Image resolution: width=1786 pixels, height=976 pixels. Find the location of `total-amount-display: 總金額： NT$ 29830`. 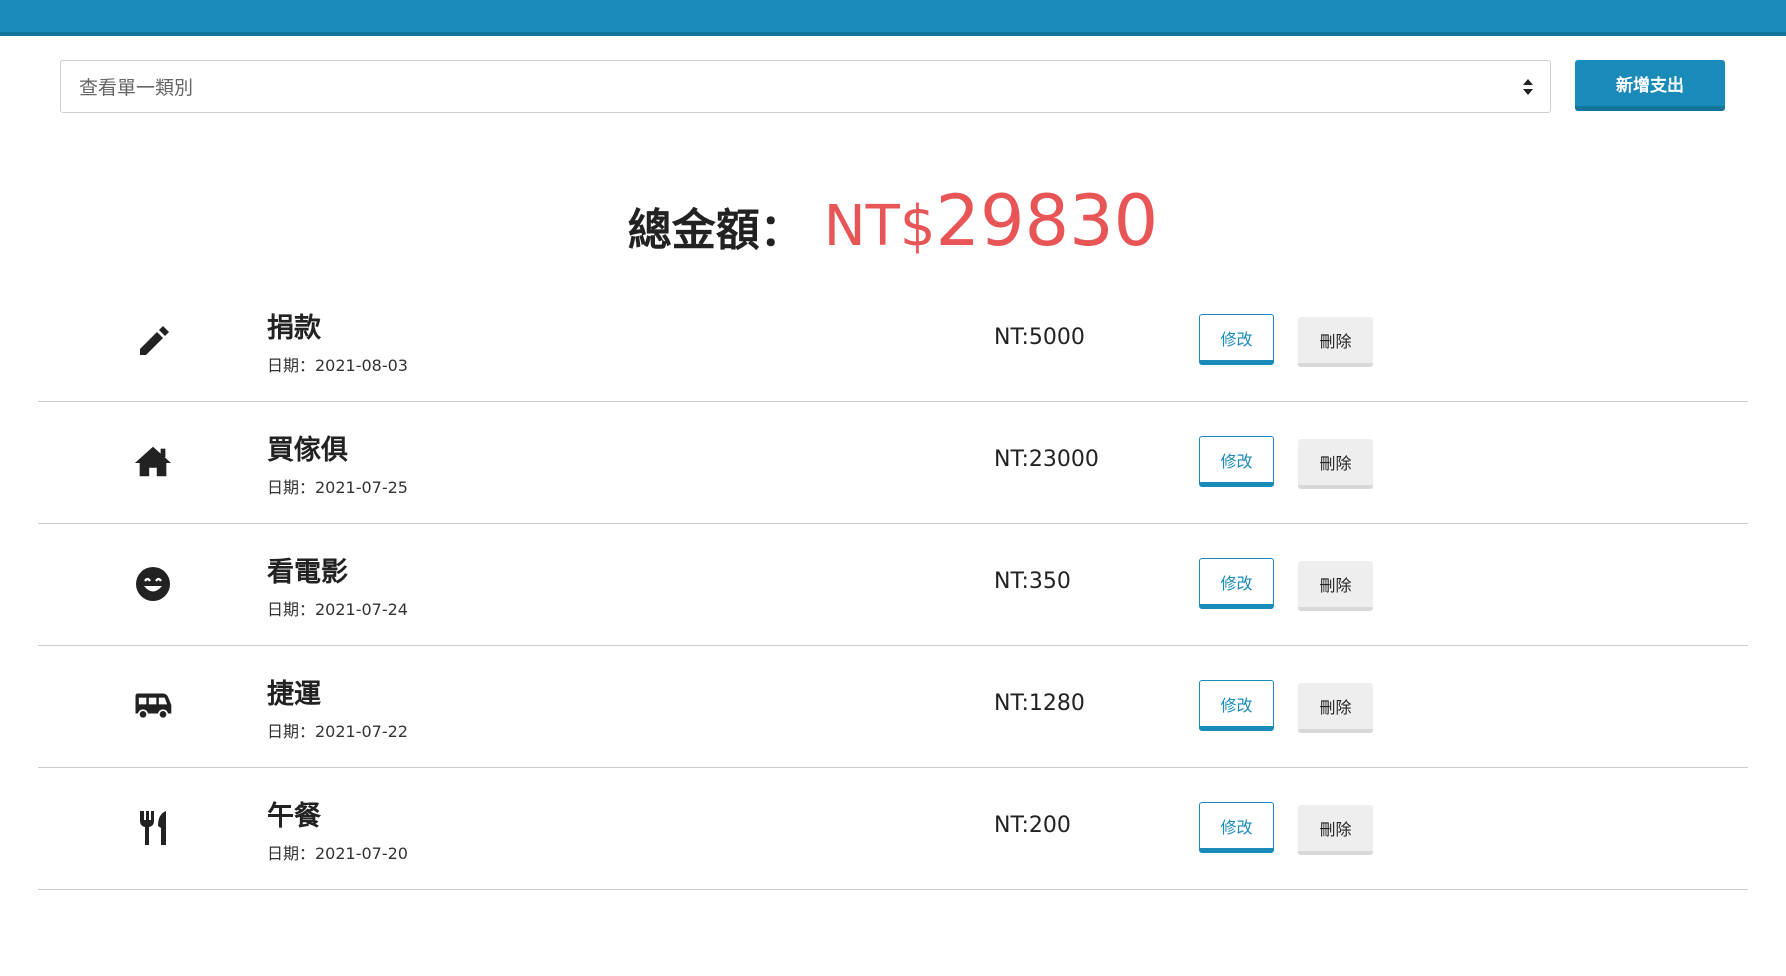

total-amount-display: 總金額： NT$ 29830 is located at coordinates (893, 221).